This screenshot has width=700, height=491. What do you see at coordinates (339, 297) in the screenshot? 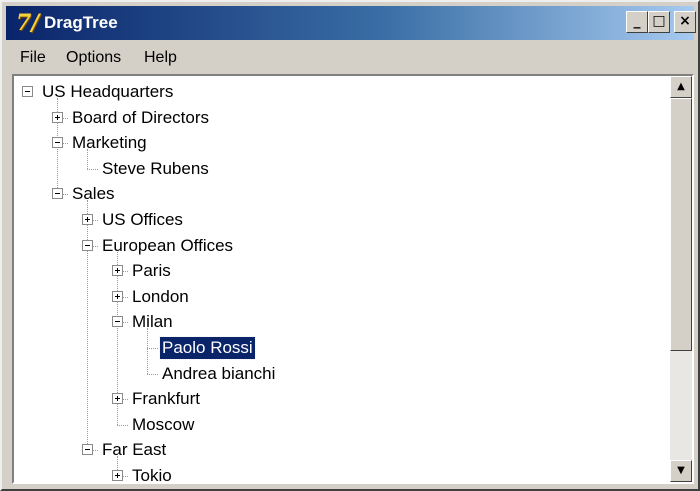
I see `tree-node: London` at bounding box center [339, 297].